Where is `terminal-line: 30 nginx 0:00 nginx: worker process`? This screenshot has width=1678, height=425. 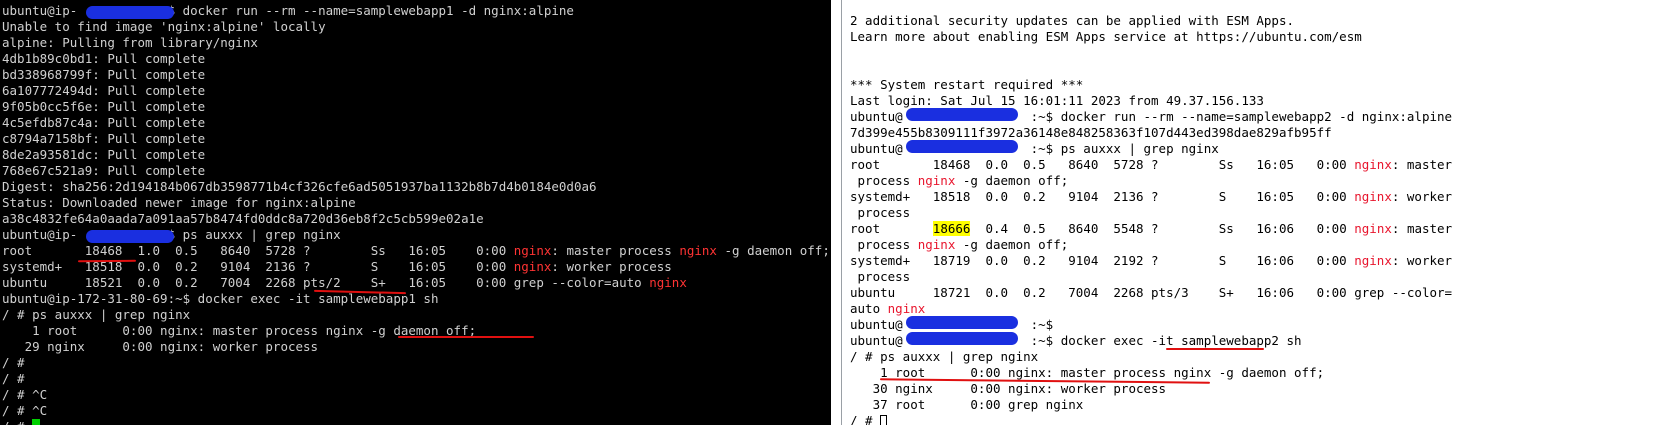 terminal-line: 30 nginx 0:00 nginx: worker process is located at coordinates (1264, 389).